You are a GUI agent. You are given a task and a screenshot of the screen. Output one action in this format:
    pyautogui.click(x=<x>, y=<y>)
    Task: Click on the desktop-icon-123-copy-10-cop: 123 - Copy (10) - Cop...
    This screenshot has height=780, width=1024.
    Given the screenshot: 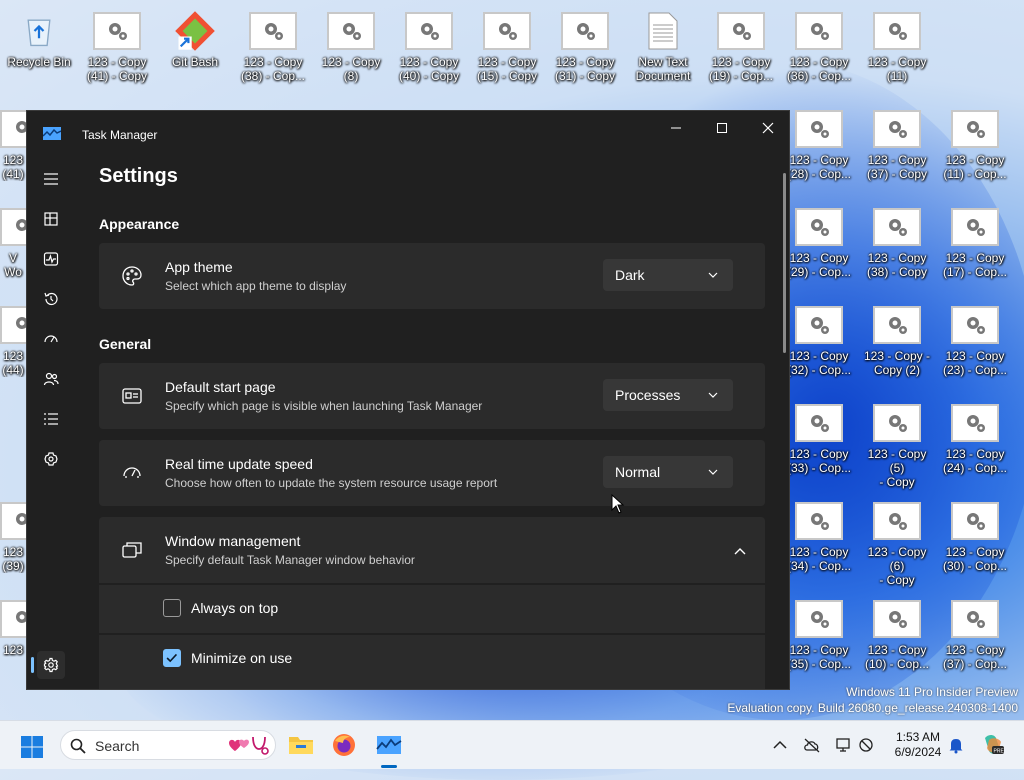 What is the action you would take?
    pyautogui.click(x=897, y=635)
    